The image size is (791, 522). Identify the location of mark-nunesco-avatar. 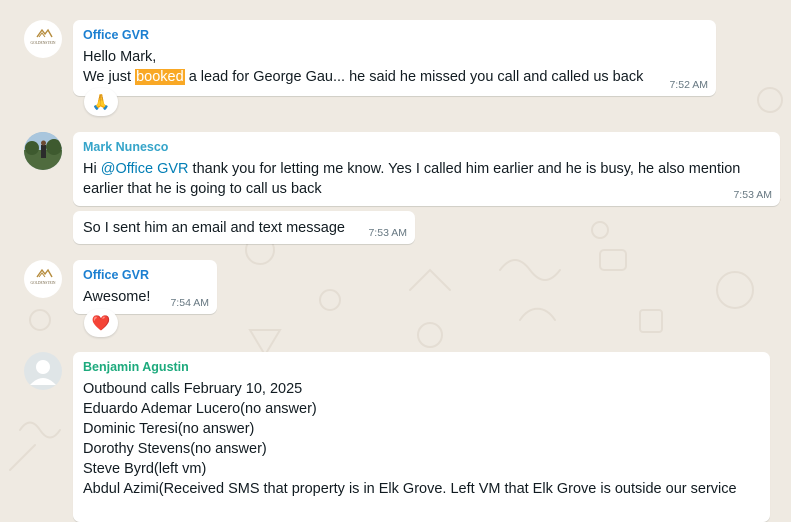
(43, 151).